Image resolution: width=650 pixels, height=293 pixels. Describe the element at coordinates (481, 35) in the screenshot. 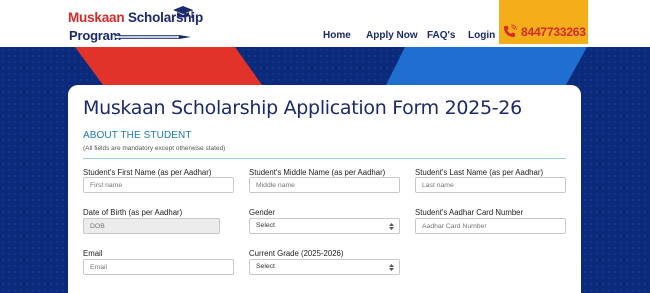

I see `nav-login: Login` at that location.